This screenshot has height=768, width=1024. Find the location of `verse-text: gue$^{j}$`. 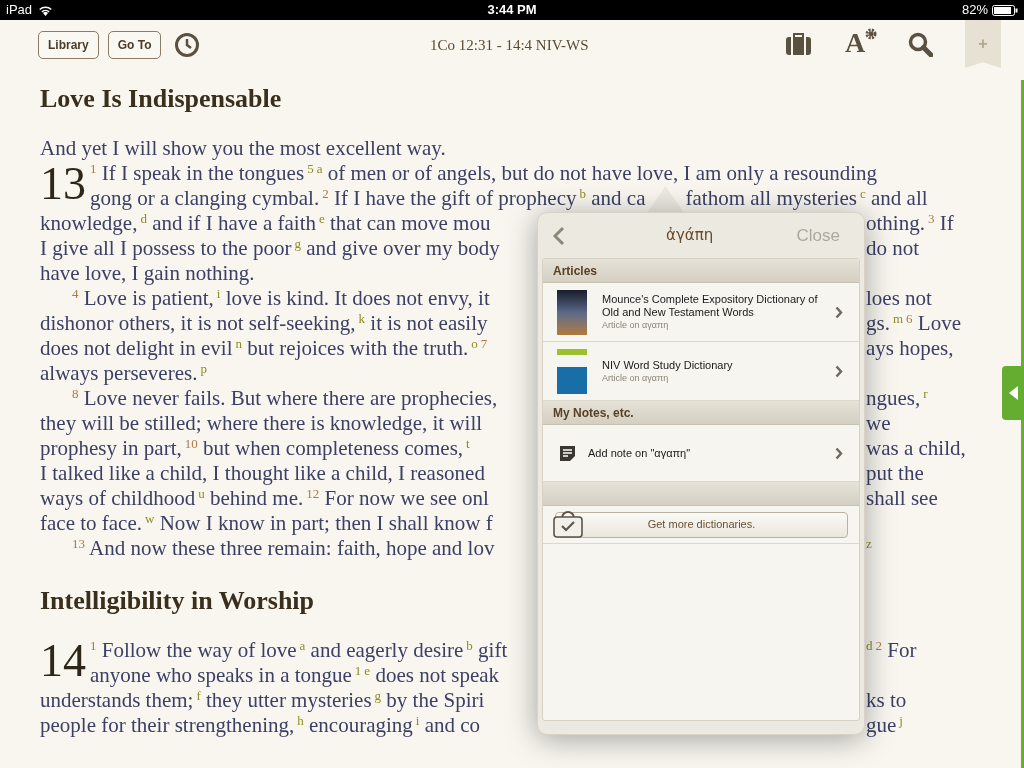

verse-text: gue$^{j}$ is located at coordinates (884, 725).